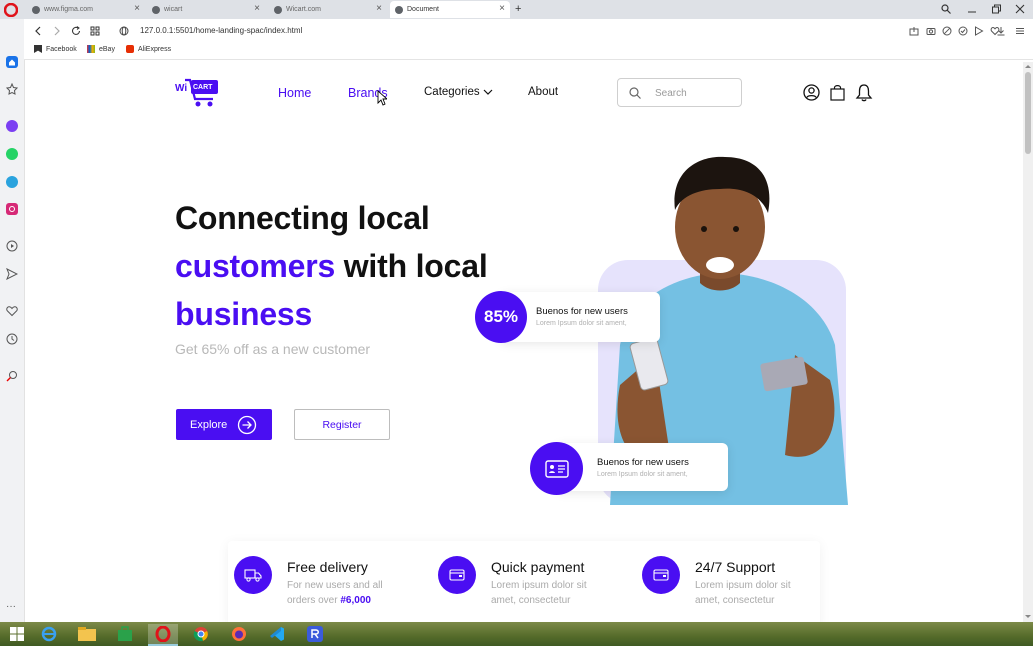 This screenshot has width=1033, height=646. I want to click on start-button, so click(17, 634).